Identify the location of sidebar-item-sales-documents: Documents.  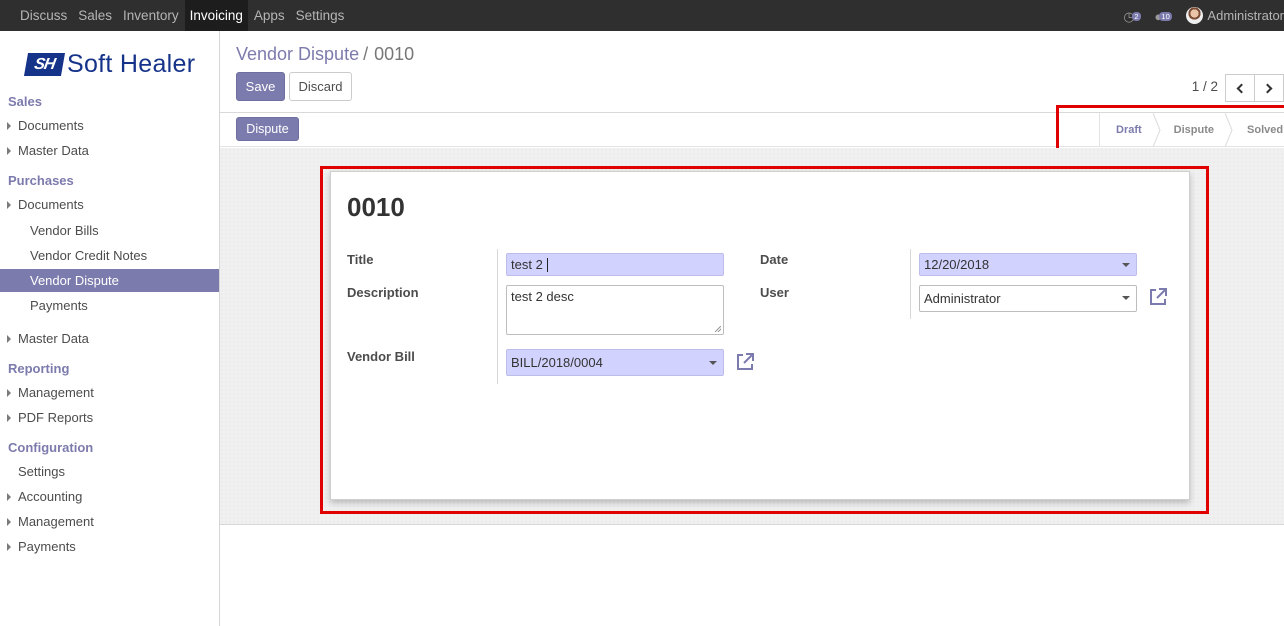
(109, 125).